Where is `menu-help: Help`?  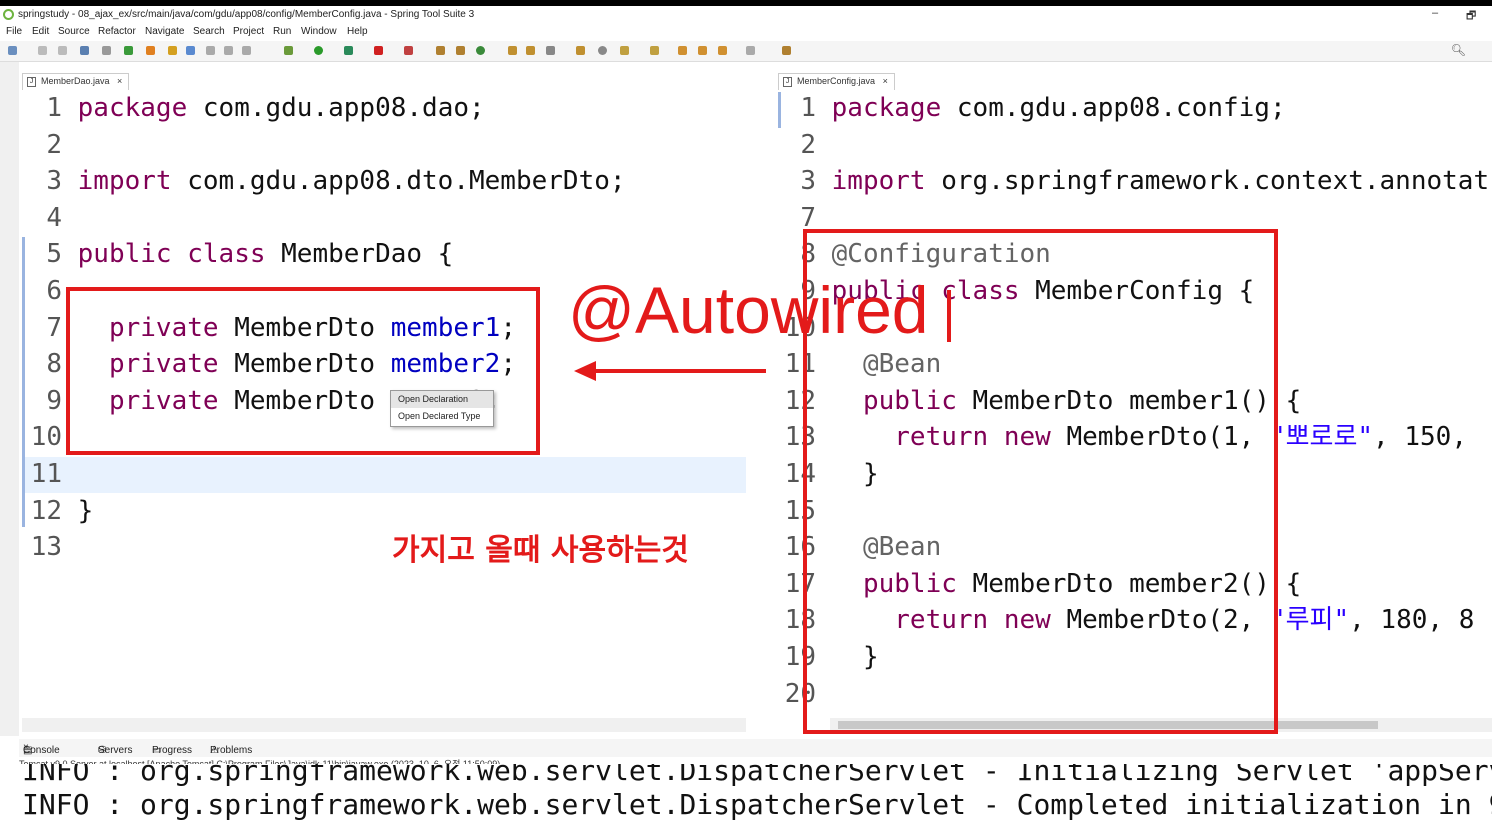
menu-help: Help is located at coordinates (357, 31).